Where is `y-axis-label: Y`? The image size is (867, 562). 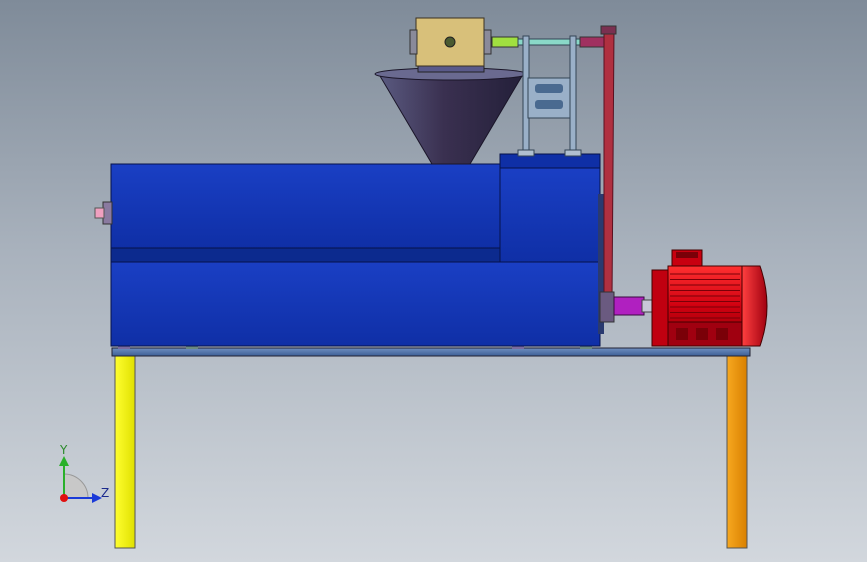 y-axis-label: Y is located at coordinates (64, 450).